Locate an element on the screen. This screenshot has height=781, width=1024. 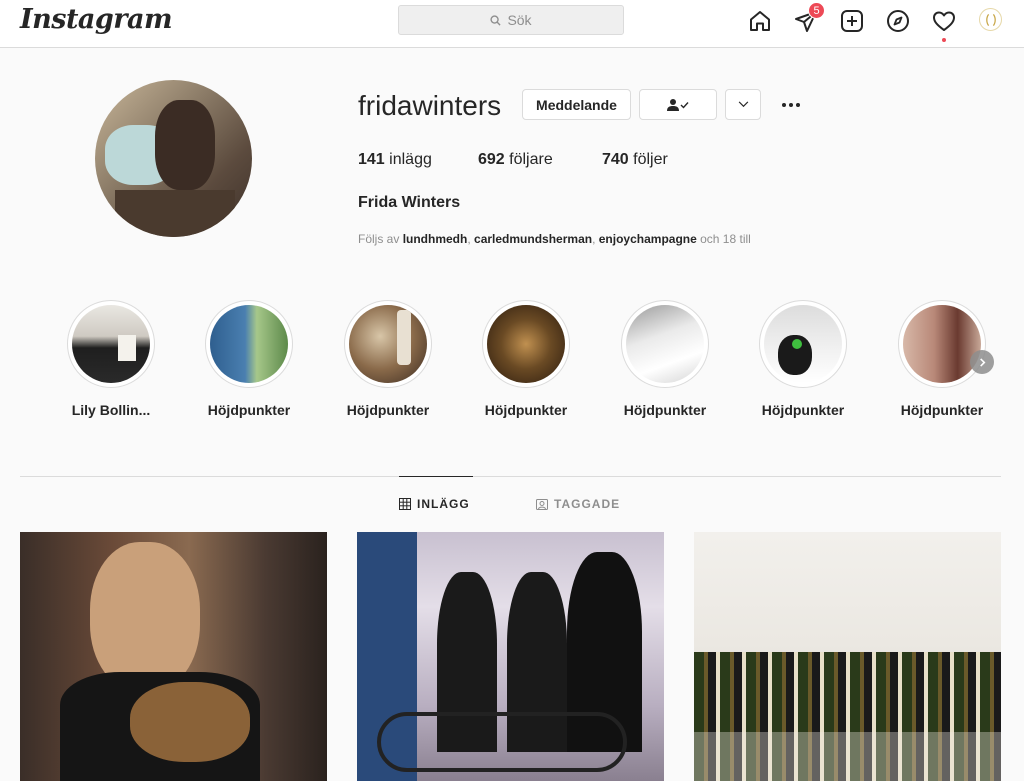
followed-by-prefix: Följs av is located at coordinates (379, 239).